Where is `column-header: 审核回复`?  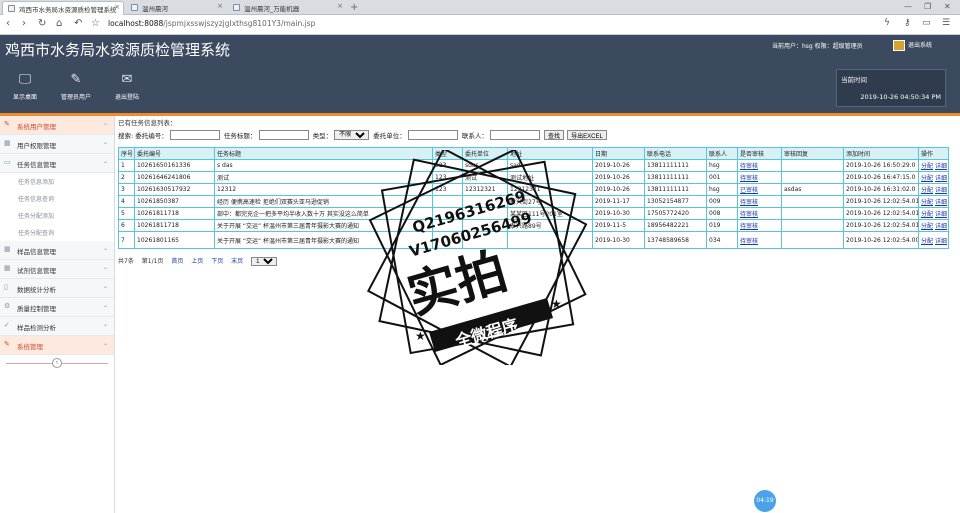
column-header: 审核回复 is located at coordinates (812, 153).